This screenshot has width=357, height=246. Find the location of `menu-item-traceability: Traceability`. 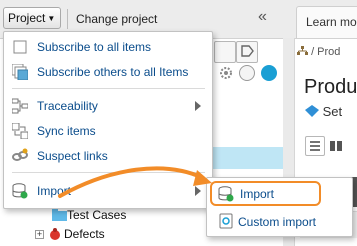

menu-item-traceability: Traceability is located at coordinates (108, 106).